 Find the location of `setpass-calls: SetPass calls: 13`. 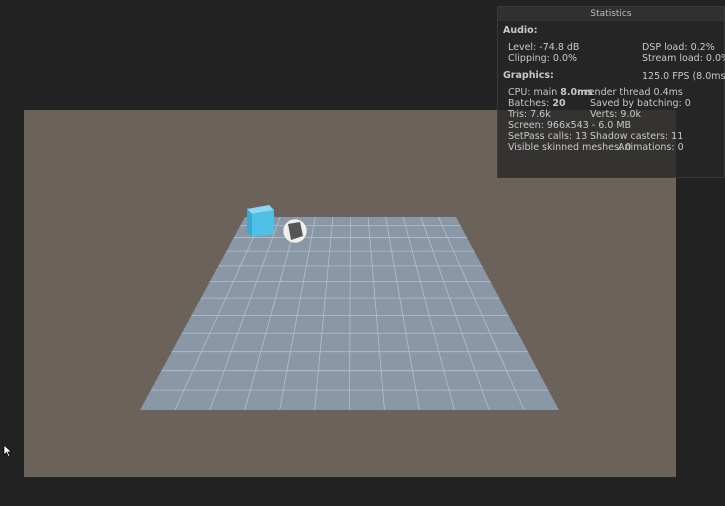

setpass-calls: SetPass calls: 13 is located at coordinates (548, 136).